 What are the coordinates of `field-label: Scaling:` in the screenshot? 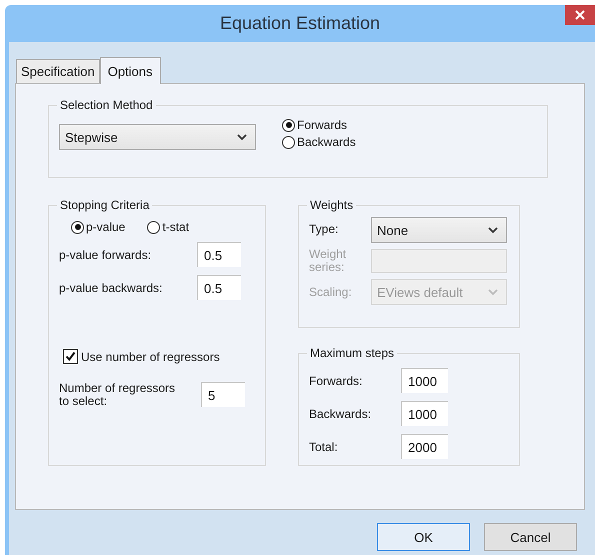 It's located at (331, 292).